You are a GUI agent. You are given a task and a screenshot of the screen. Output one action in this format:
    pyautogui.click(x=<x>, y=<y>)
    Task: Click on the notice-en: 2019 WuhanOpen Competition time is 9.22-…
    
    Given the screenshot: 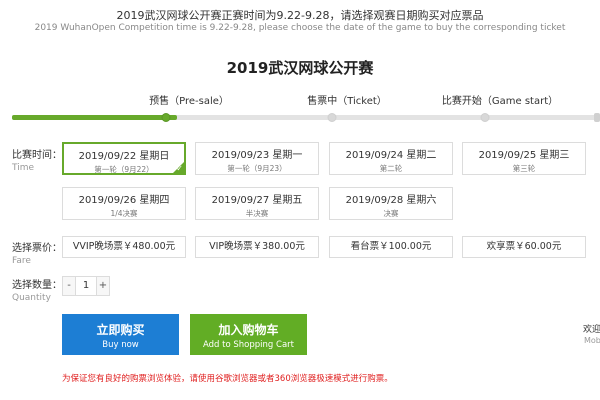 What is the action you would take?
    pyautogui.click(x=300, y=28)
    